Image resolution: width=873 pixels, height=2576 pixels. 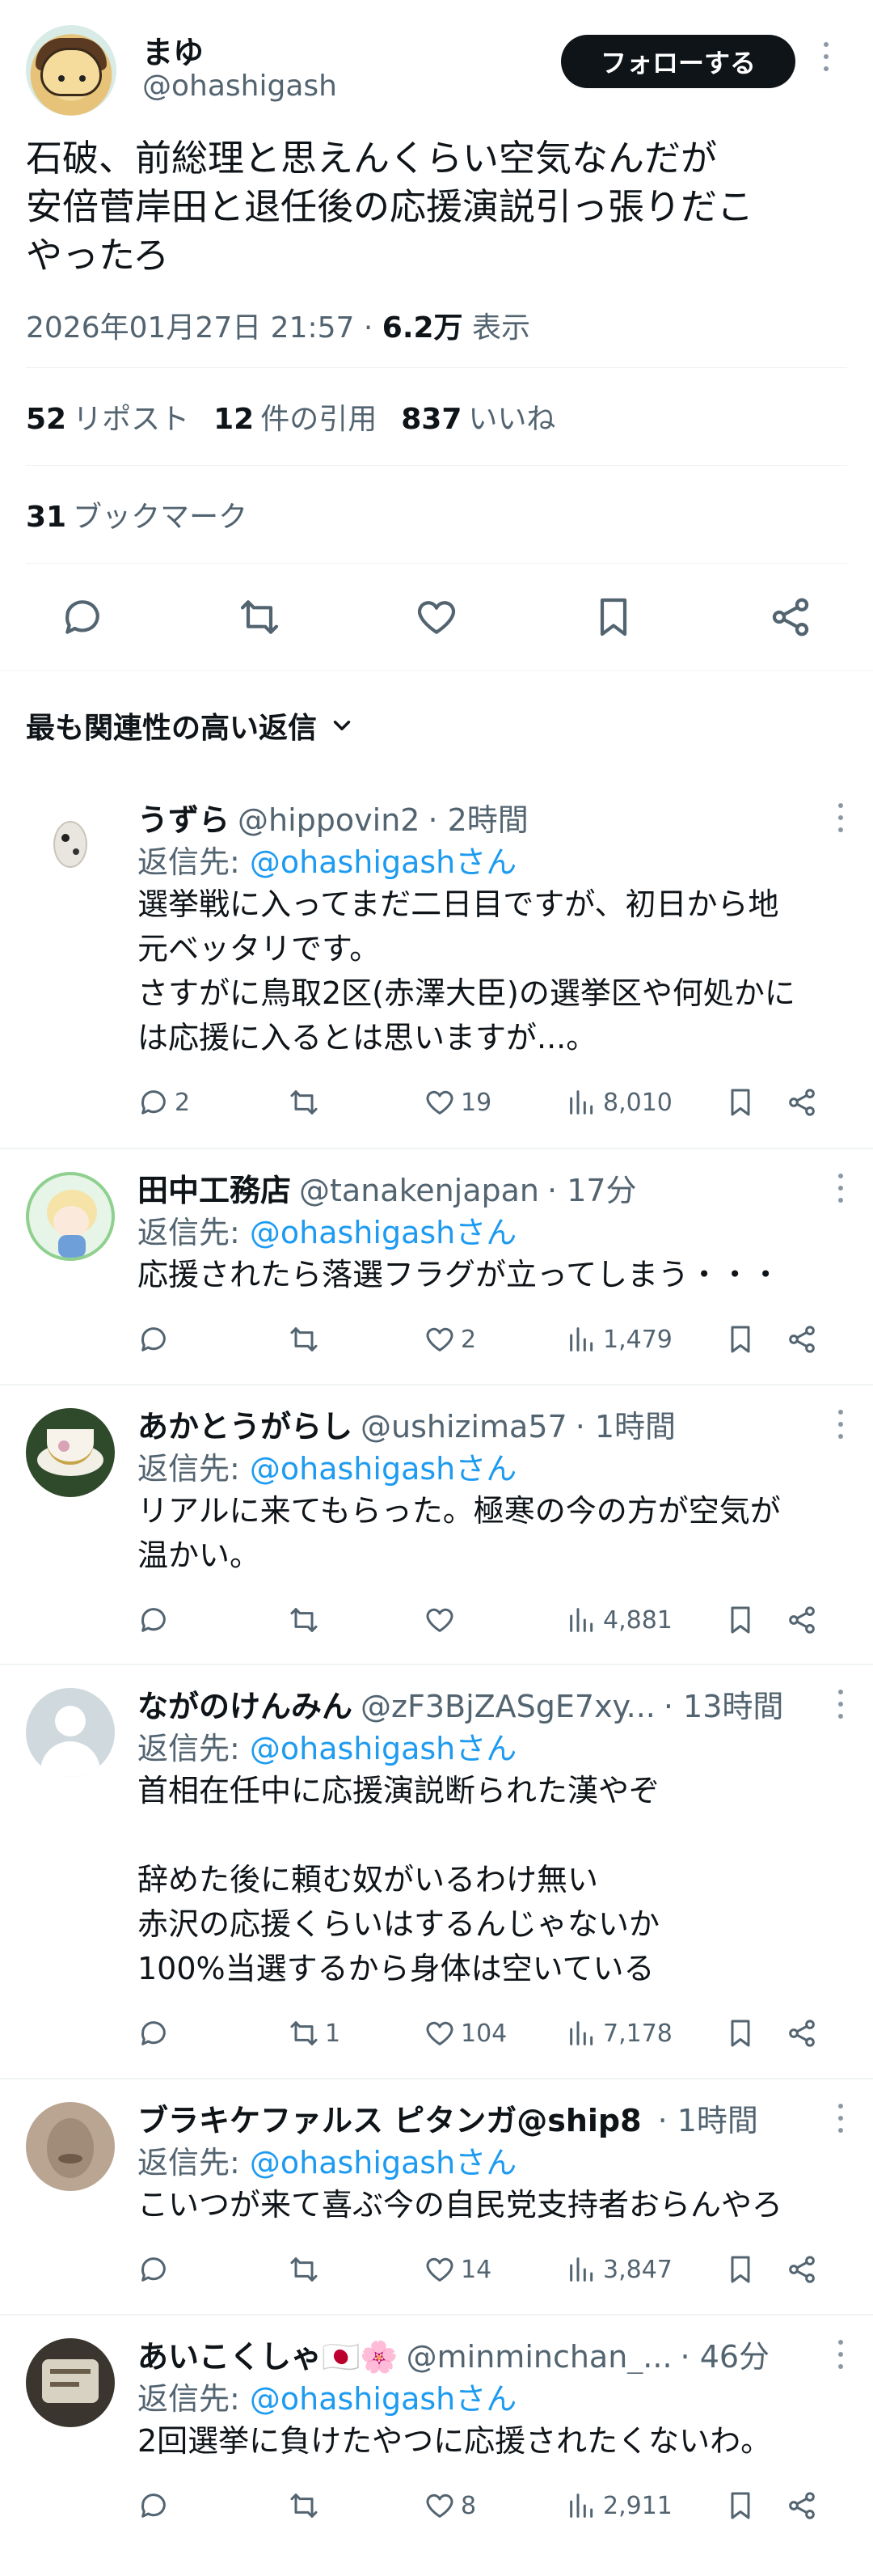 What do you see at coordinates (419, 1191) in the screenshot?
I see `reply-author-handle: @tanakenjapan` at bounding box center [419, 1191].